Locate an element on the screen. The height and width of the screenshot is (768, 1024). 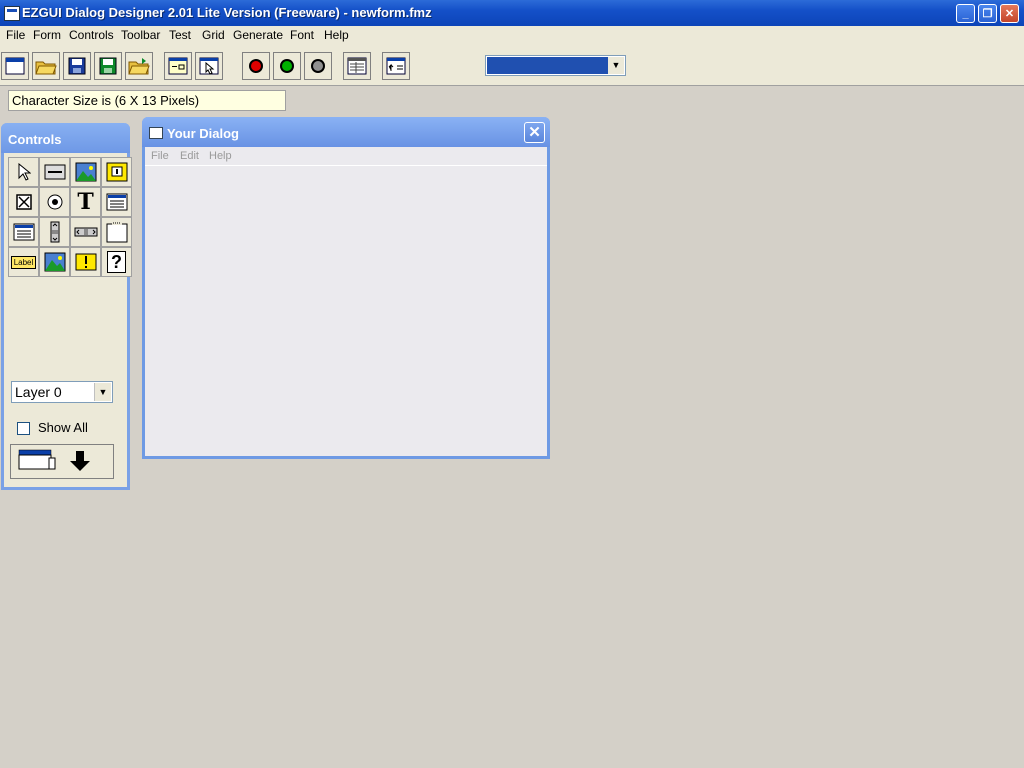
show-all-label: Show All is located at coordinates (63, 427).